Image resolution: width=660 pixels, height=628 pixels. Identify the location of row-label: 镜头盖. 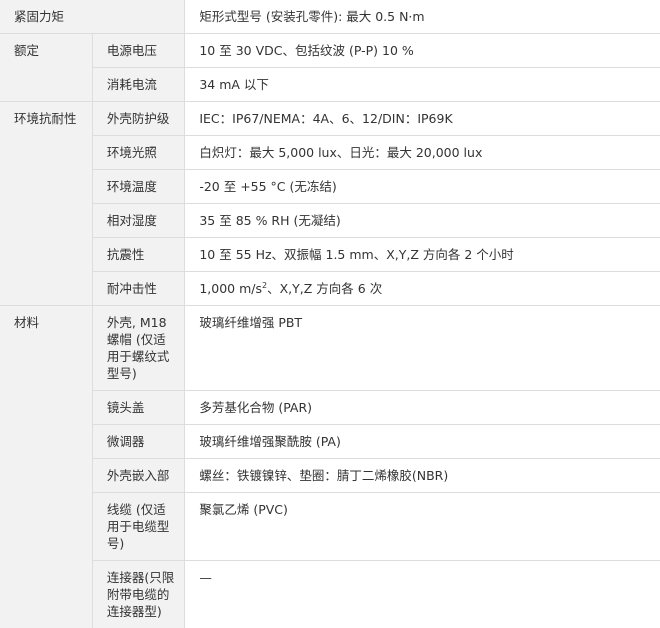
(138, 408).